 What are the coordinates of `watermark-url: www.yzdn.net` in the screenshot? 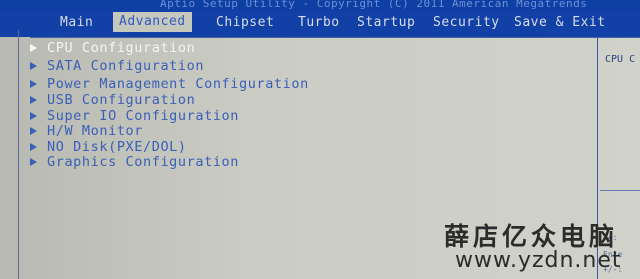 It's located at (538, 260).